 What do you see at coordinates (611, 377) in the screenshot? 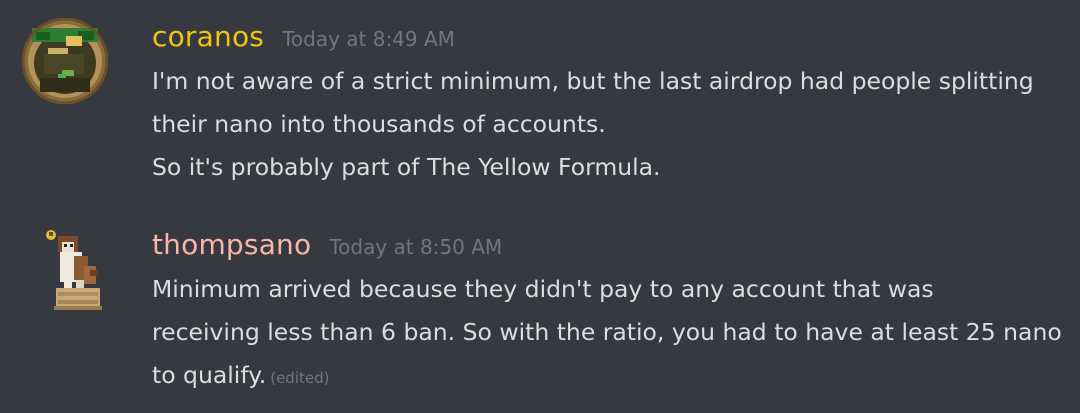
I see `message-line: to qualify. (edited)` at bounding box center [611, 377].